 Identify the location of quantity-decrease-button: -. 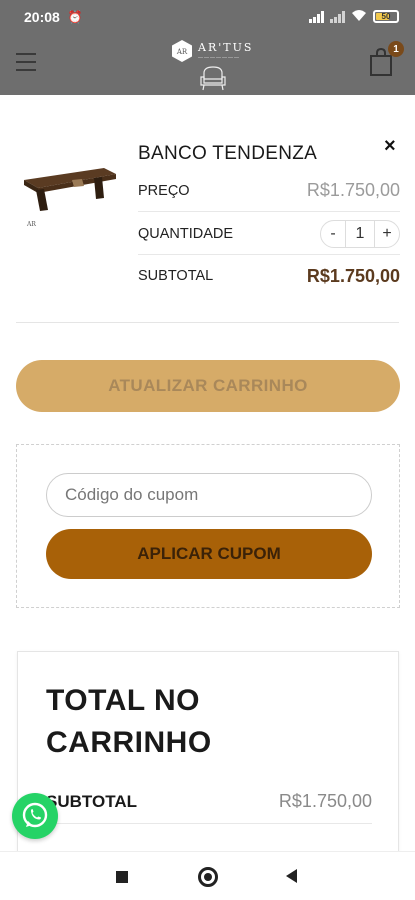
(333, 233).